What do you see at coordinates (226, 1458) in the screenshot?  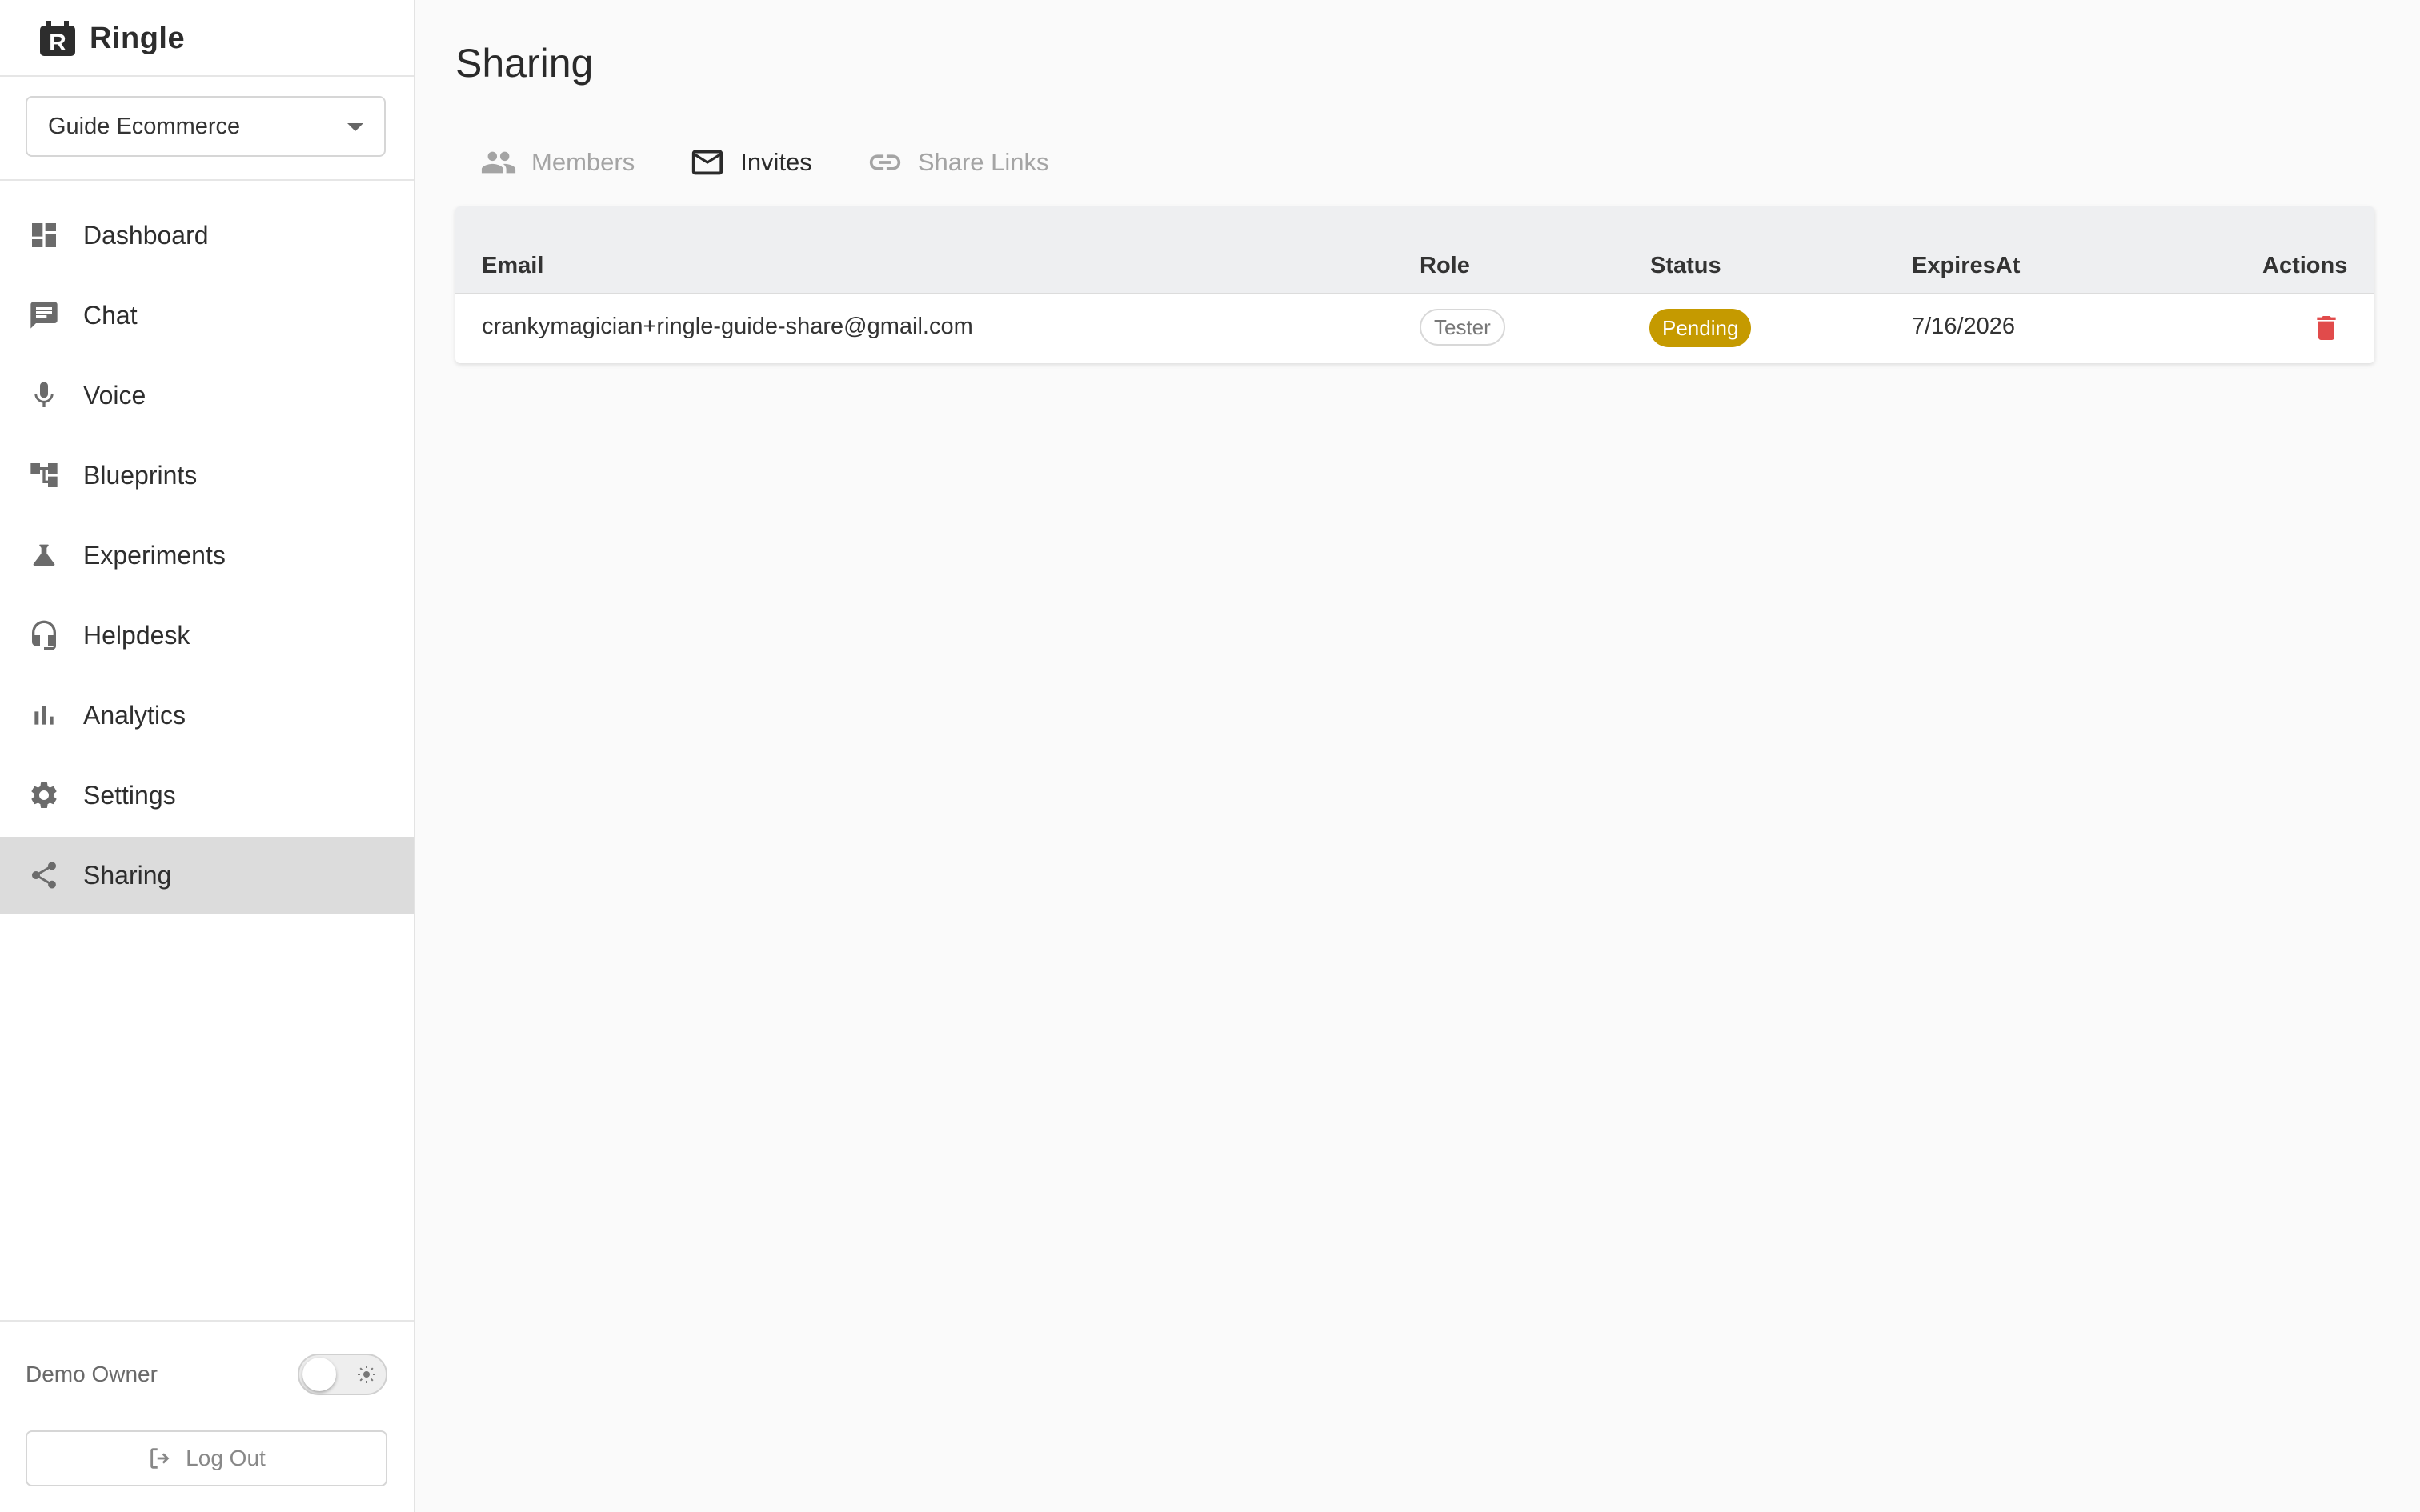 I see `logout-label: Log Out` at bounding box center [226, 1458].